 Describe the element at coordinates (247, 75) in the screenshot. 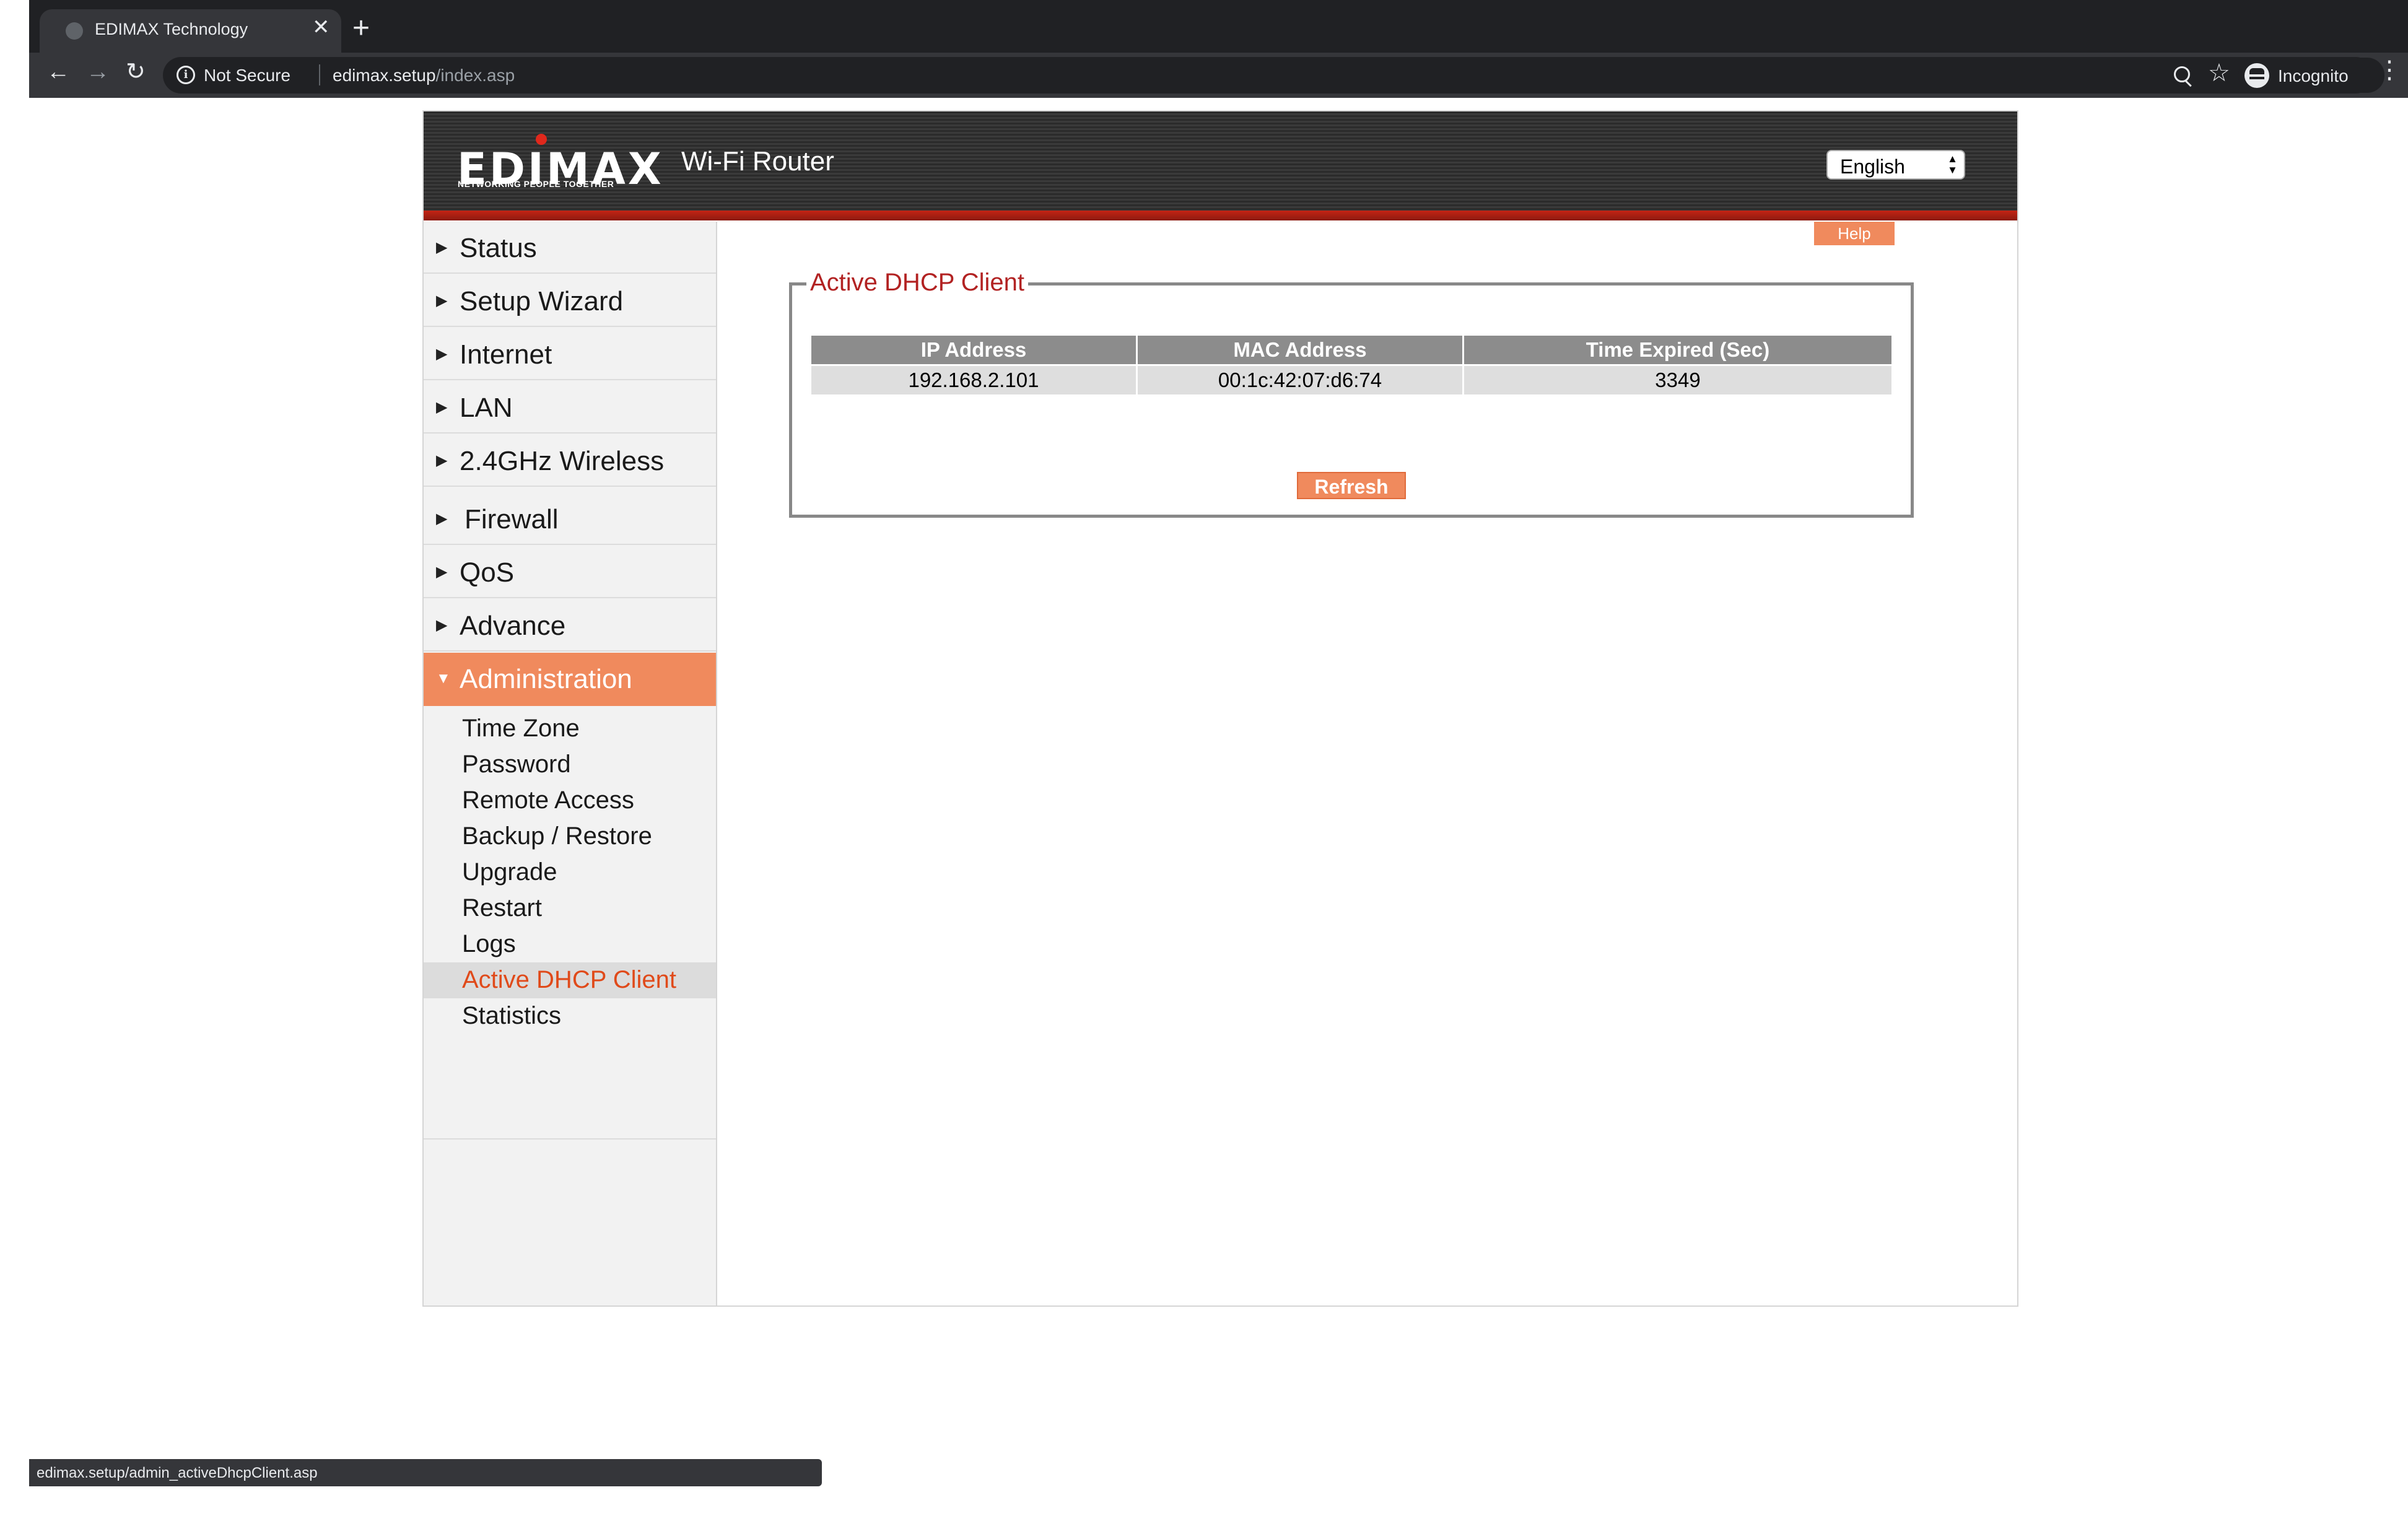

I see `security-label: Not Secure` at that location.